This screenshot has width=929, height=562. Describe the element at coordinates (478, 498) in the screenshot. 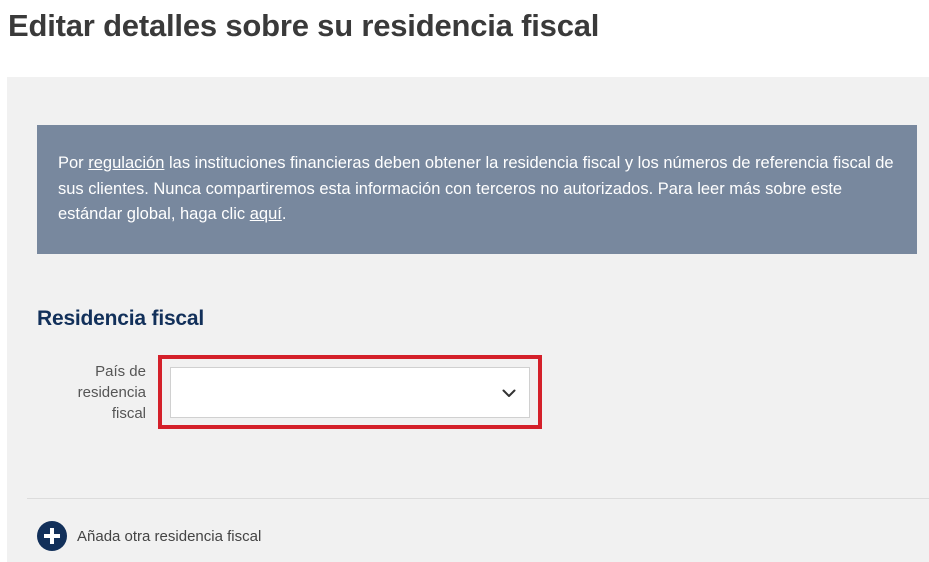

I see `divider` at that location.